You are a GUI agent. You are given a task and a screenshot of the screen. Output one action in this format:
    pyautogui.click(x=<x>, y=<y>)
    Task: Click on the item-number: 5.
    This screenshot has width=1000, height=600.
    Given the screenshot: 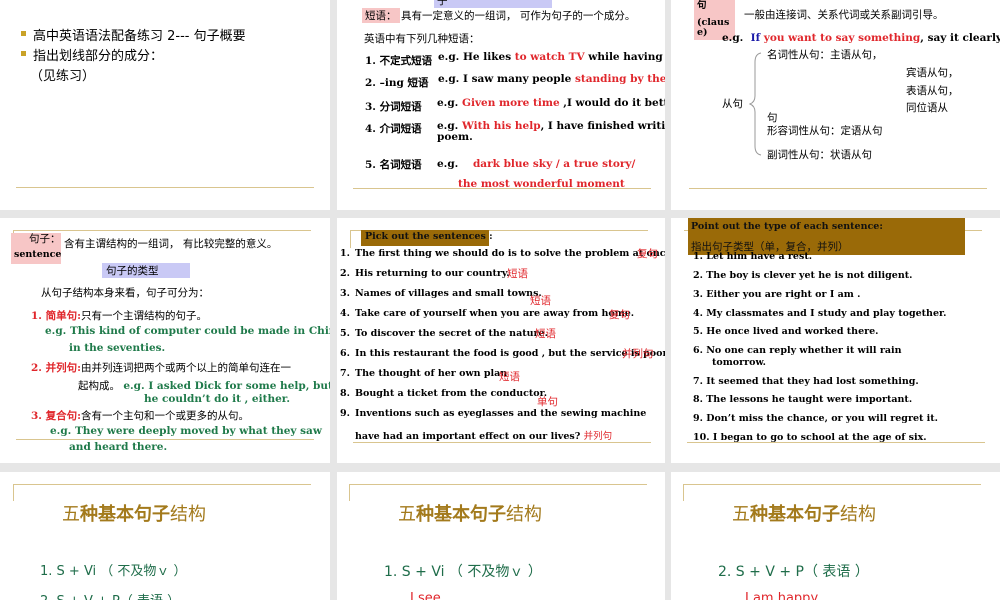 What is the action you would take?
    pyautogui.click(x=345, y=333)
    